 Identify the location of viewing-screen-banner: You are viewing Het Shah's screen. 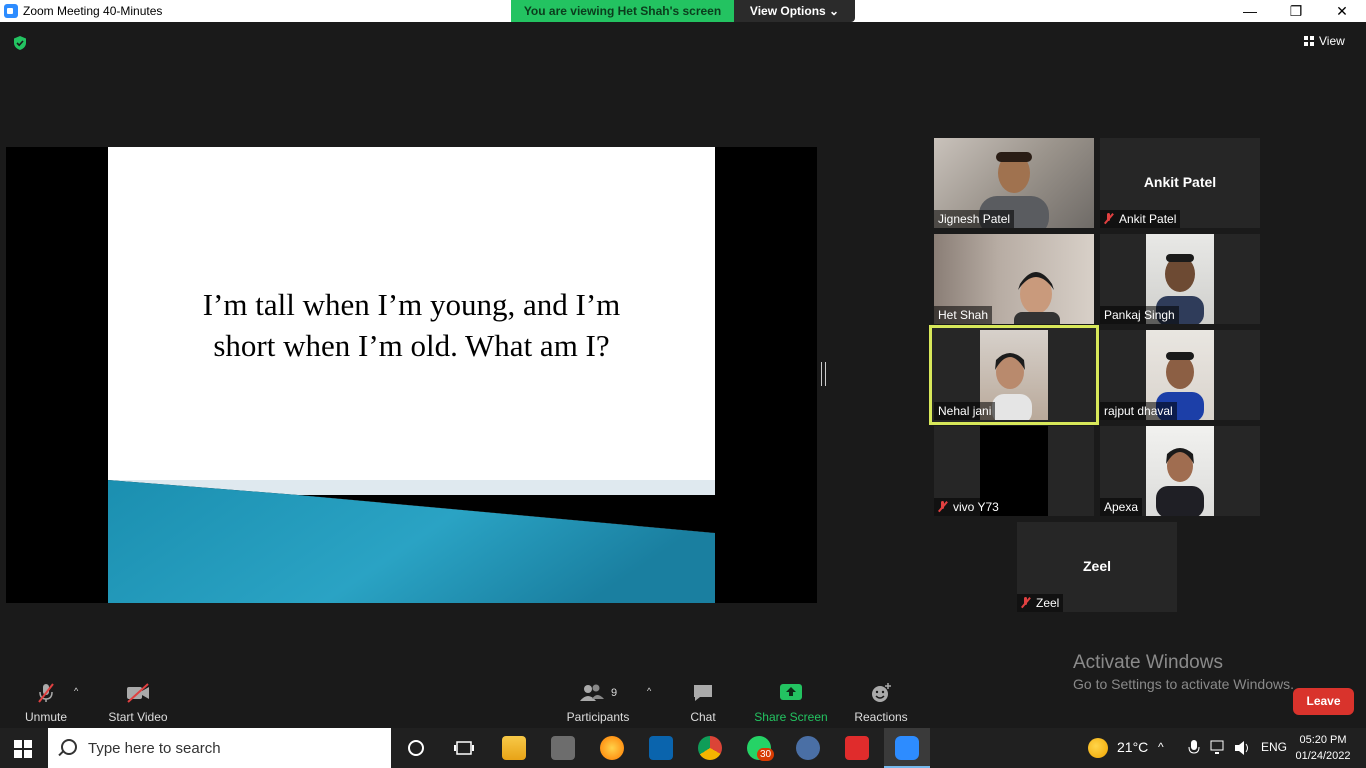
(622, 11).